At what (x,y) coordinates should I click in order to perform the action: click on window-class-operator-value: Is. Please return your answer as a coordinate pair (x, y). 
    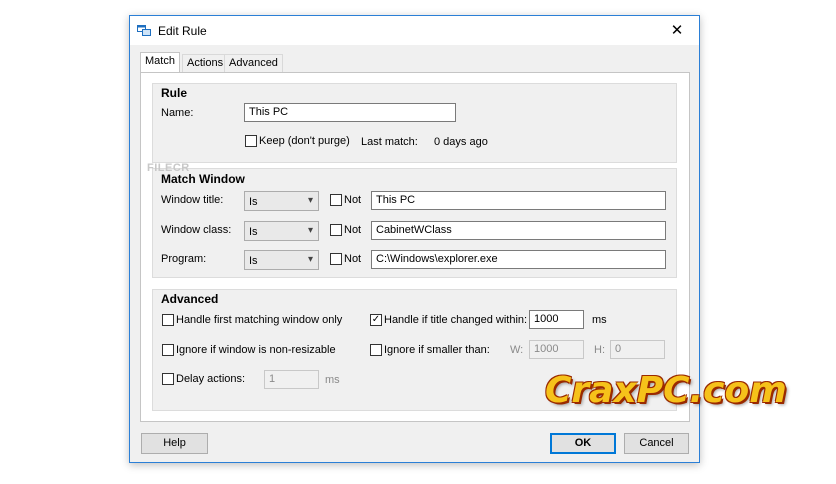
    Looking at the image, I should click on (253, 232).